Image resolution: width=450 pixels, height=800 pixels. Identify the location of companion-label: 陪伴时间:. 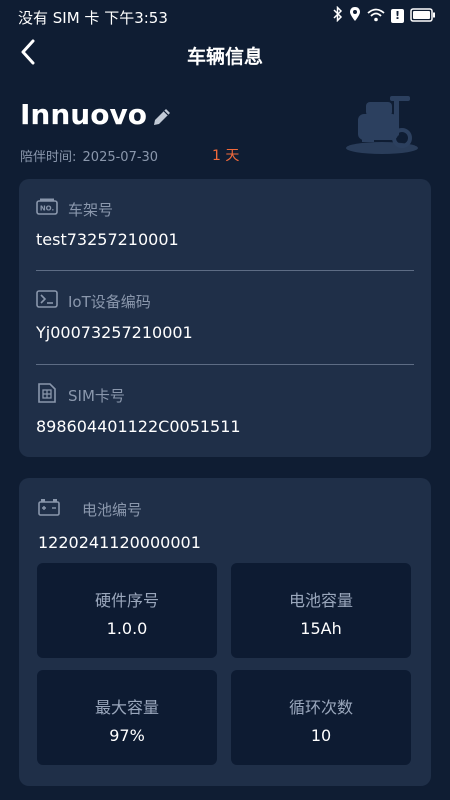
(48, 157).